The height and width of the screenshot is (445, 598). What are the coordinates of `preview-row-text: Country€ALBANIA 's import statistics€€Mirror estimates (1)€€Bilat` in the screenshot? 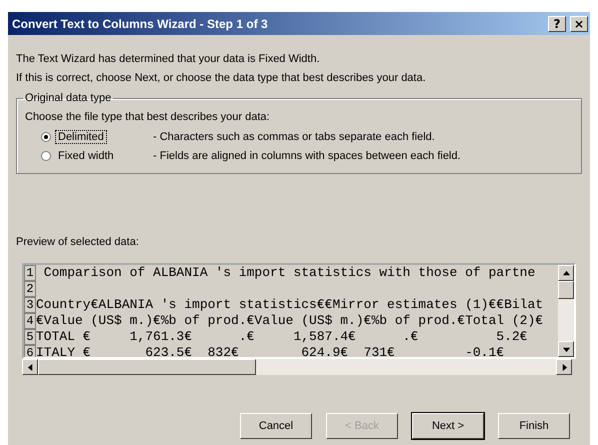 It's located at (290, 305).